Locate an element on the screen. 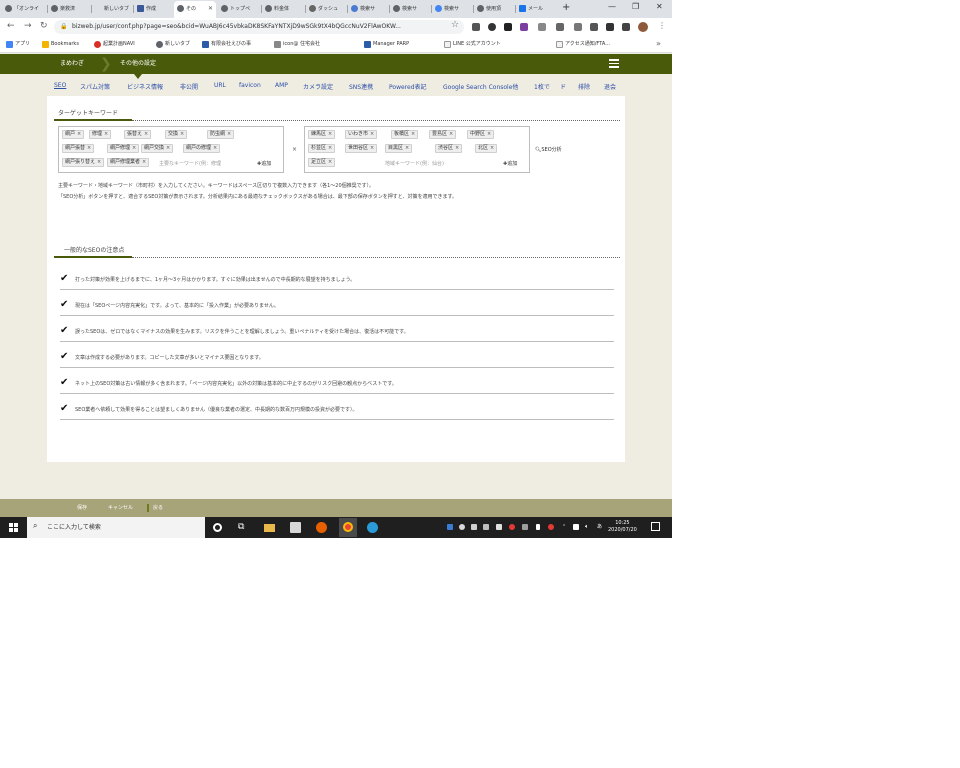 The image size is (960, 768). cortana-icon is located at coordinates (217, 527).